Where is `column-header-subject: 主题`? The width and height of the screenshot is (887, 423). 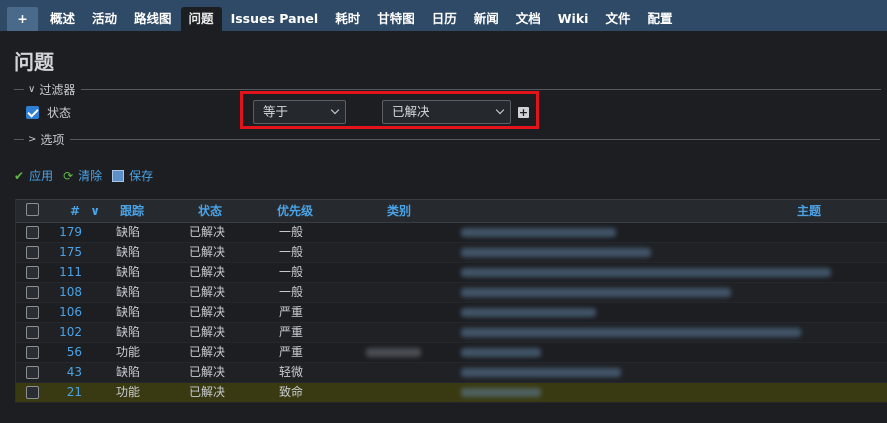 column-header-subject: 主题 is located at coordinates (809, 211).